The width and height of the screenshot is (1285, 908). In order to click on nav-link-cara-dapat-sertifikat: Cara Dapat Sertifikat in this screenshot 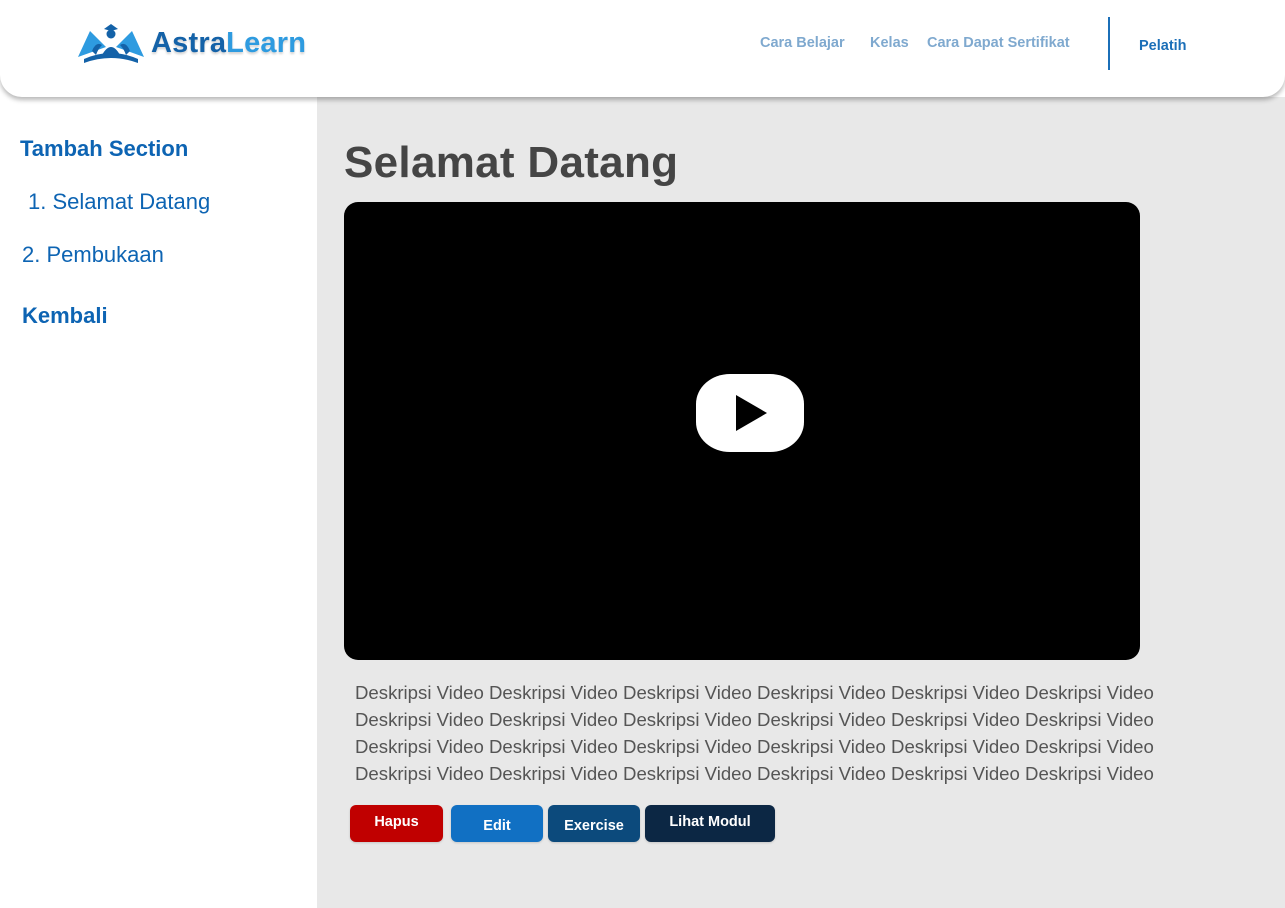, I will do `click(998, 43)`.